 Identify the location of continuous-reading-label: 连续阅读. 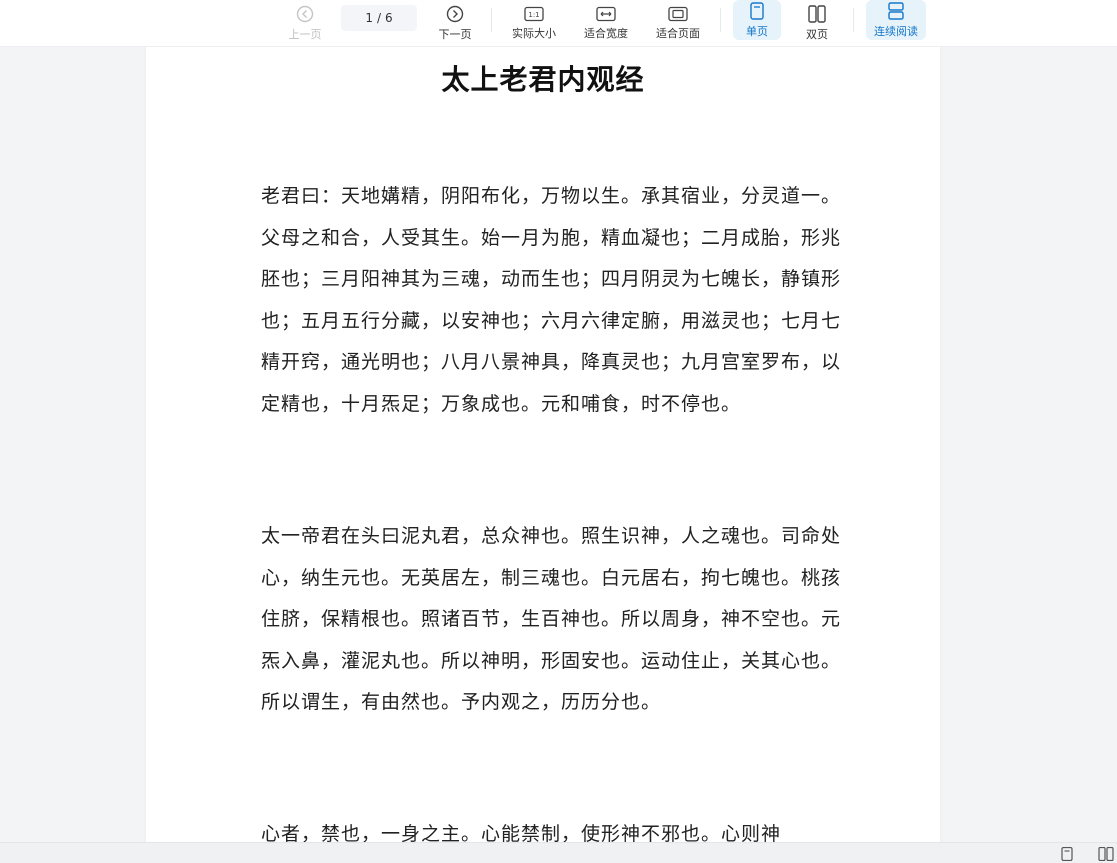
(896, 31).